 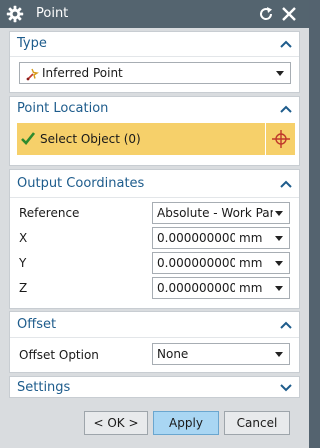 What do you see at coordinates (154, 387) in the screenshot?
I see `settings-section: Settings` at bounding box center [154, 387].